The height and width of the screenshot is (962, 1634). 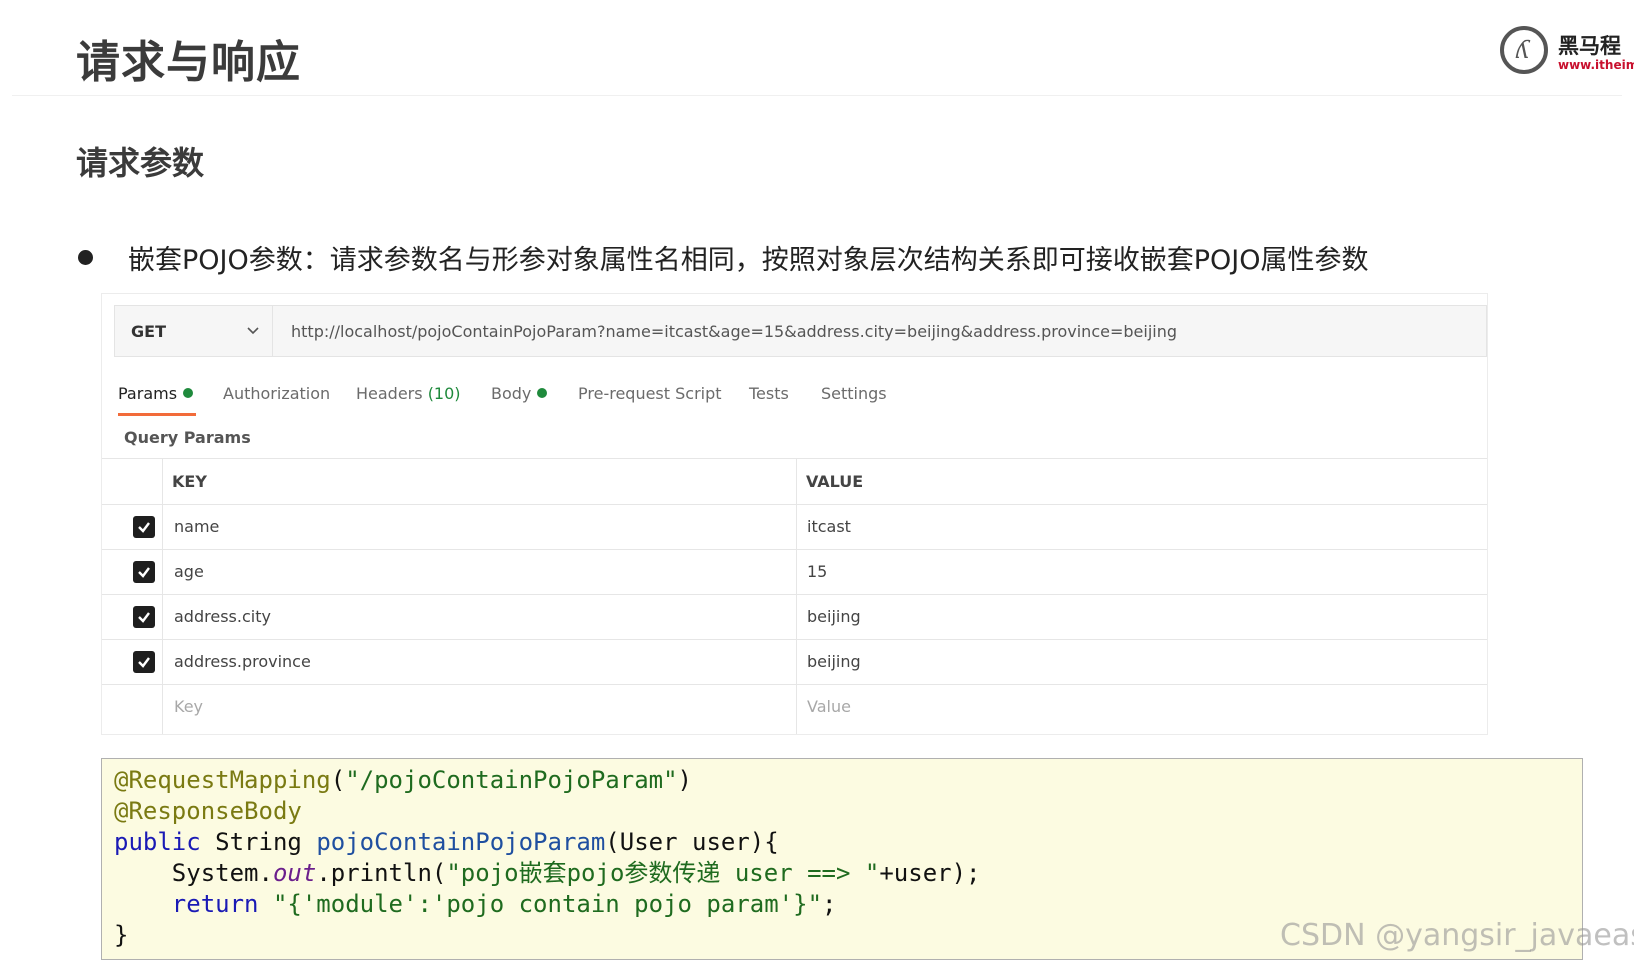 What do you see at coordinates (85, 257) in the screenshot?
I see `bullet-icon` at bounding box center [85, 257].